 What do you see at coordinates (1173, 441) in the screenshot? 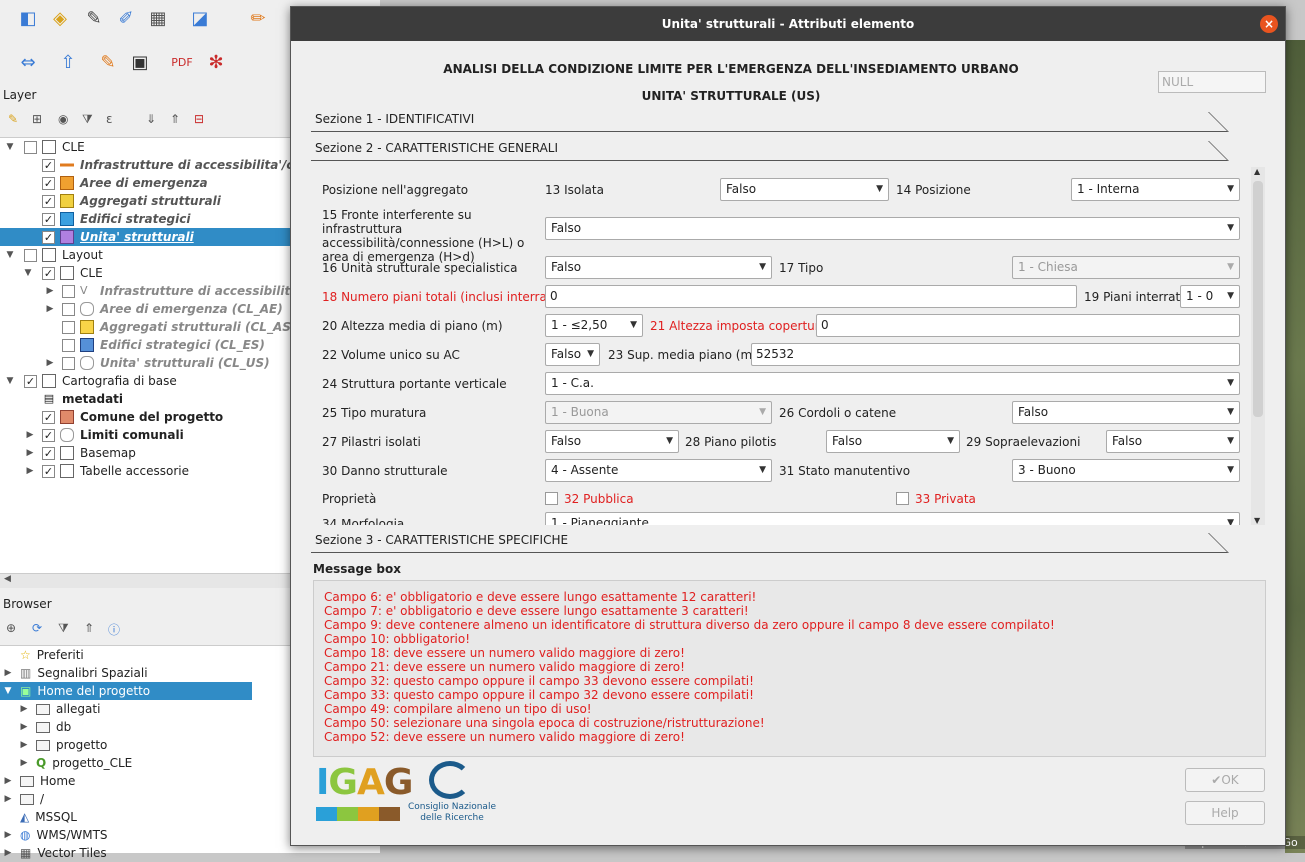
I see `f29-combo: Falso` at bounding box center [1173, 441].